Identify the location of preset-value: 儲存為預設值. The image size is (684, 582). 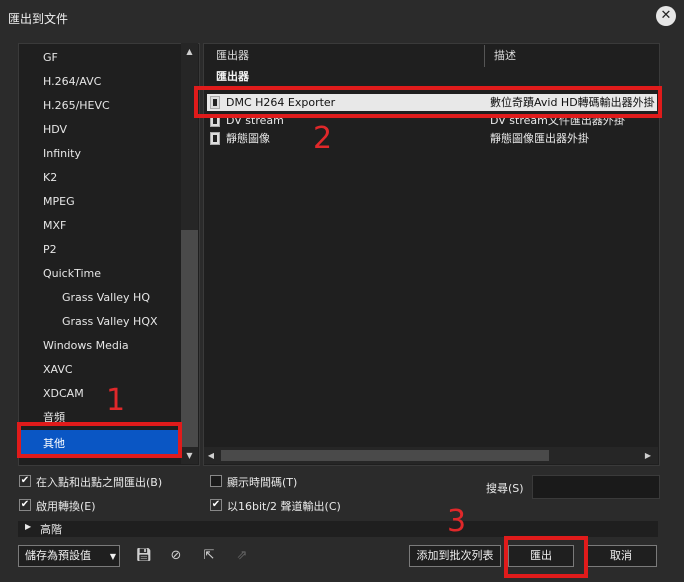
(58, 555).